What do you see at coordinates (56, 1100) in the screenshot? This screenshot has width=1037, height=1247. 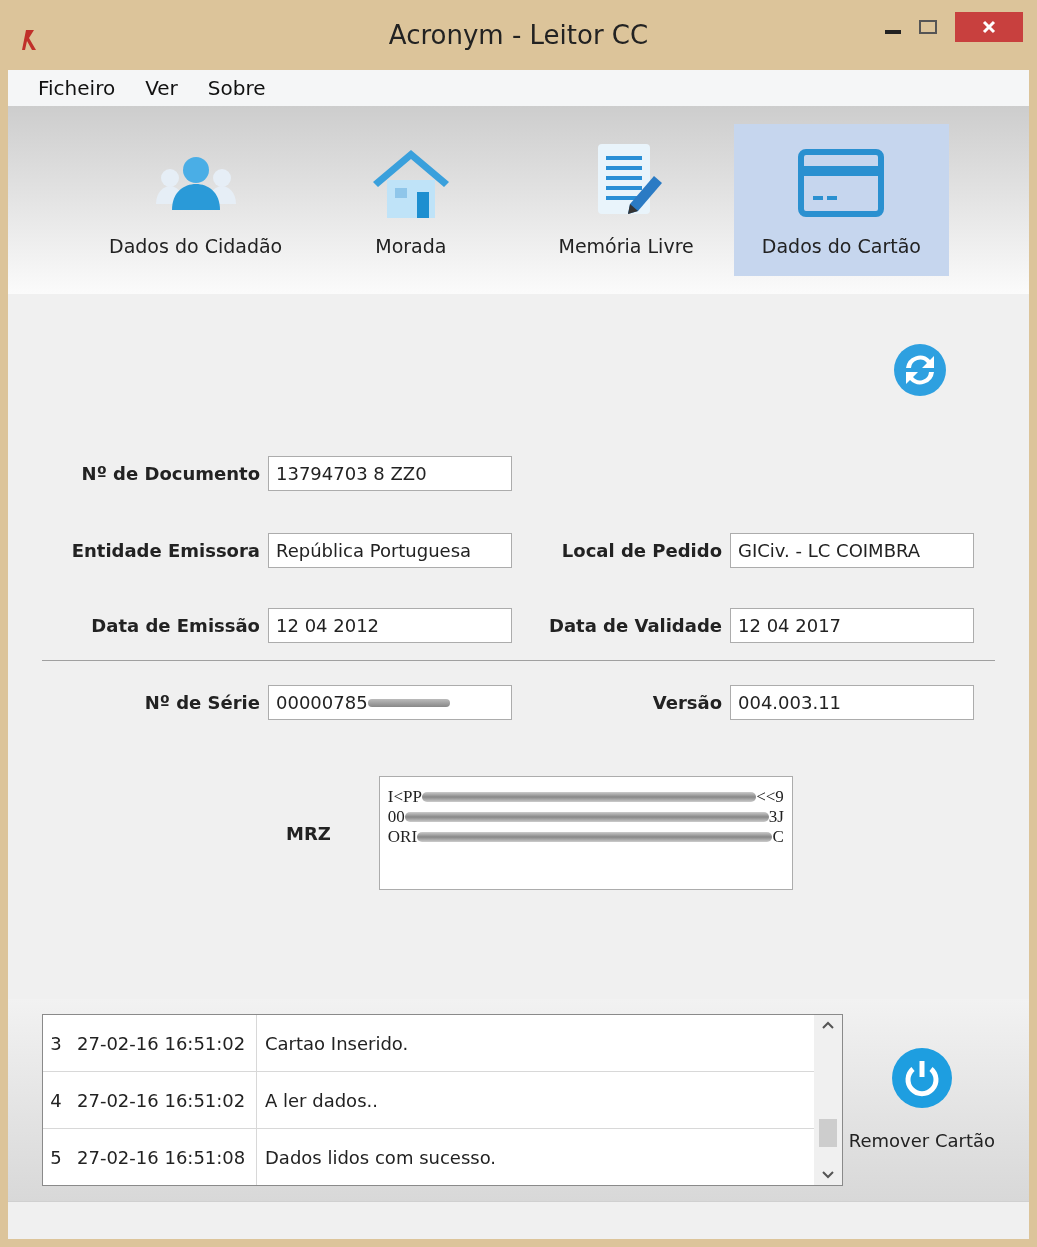 I see `table-cell-text: 4` at bounding box center [56, 1100].